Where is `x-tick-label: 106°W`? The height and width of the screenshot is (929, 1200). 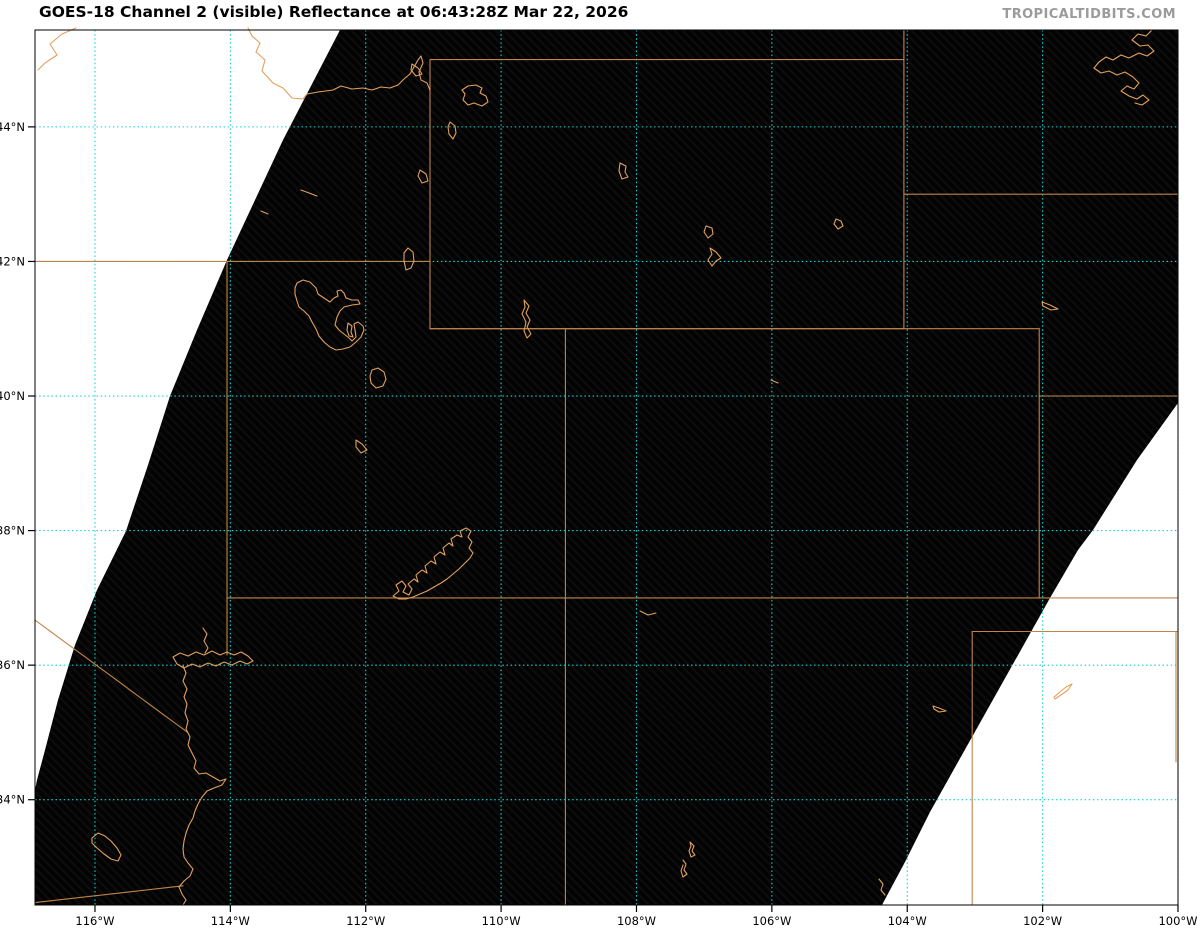 x-tick-label: 106°W is located at coordinates (771, 921).